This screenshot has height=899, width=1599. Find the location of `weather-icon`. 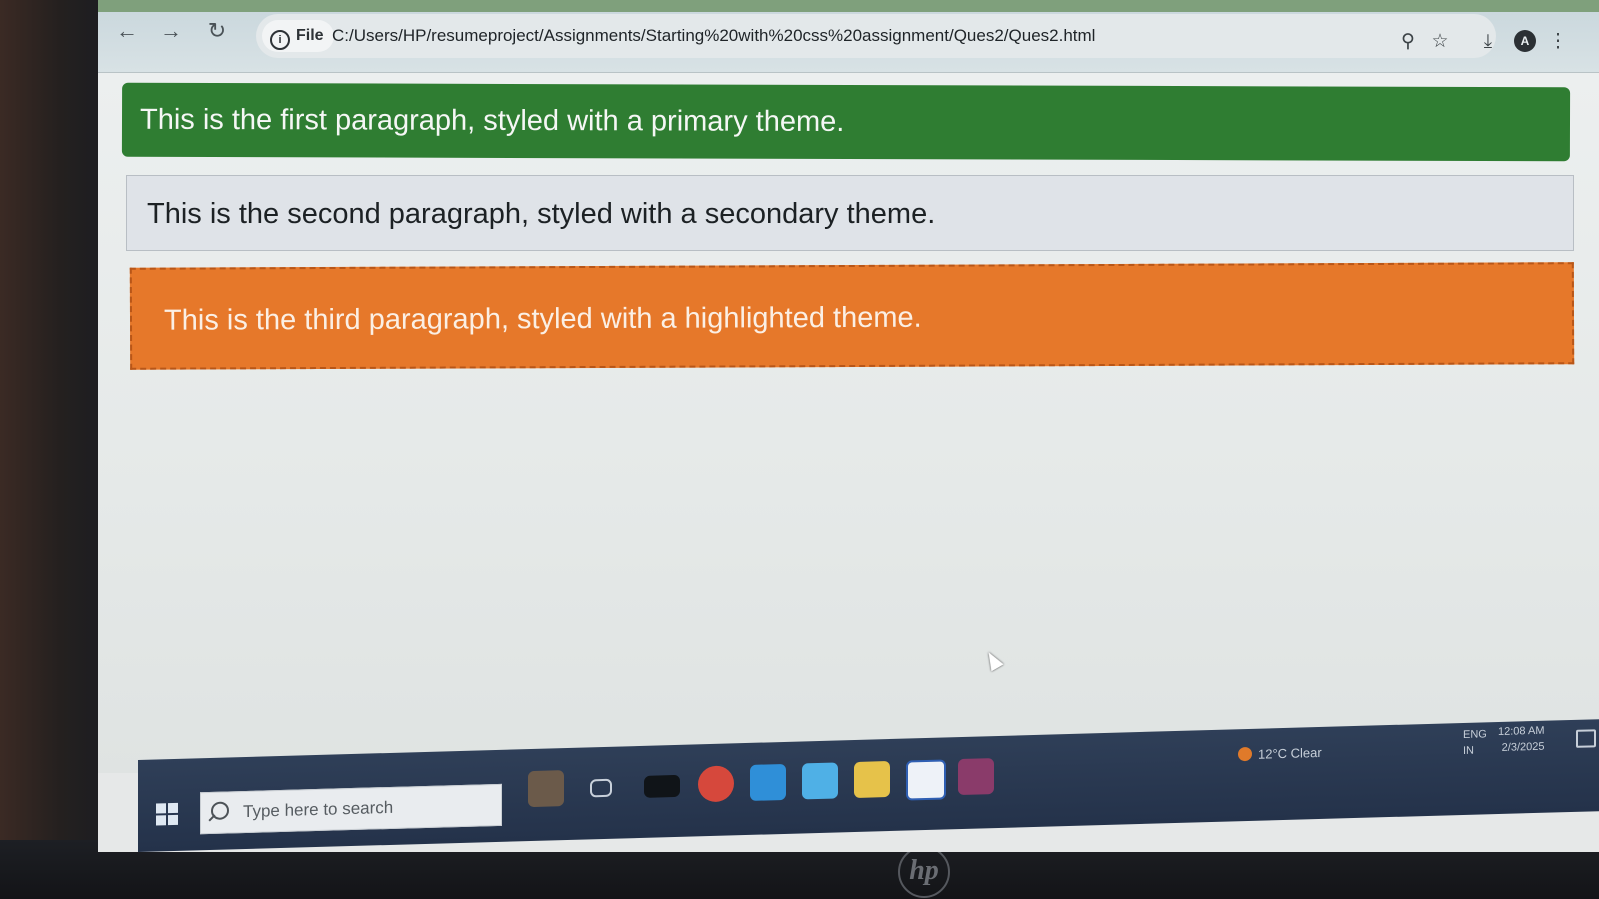

weather-icon is located at coordinates (1245, 754).